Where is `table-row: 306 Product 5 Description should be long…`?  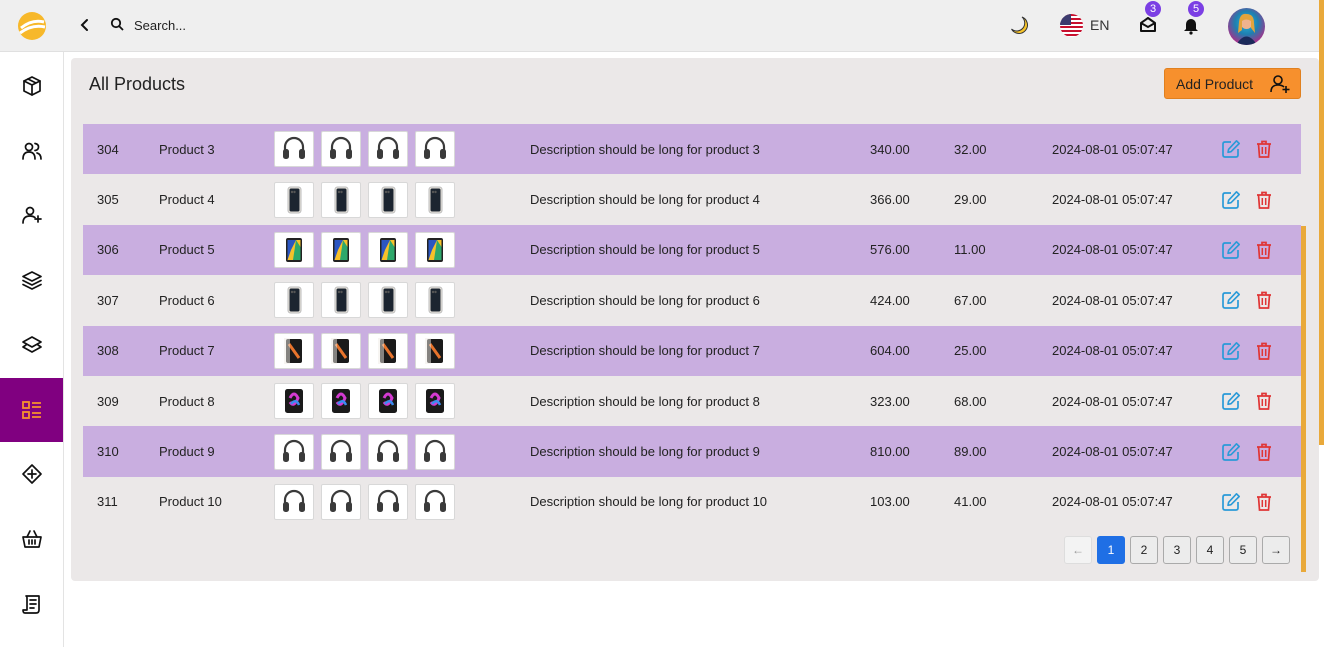
table-row: 306 Product 5 Description should be long… is located at coordinates (692, 250).